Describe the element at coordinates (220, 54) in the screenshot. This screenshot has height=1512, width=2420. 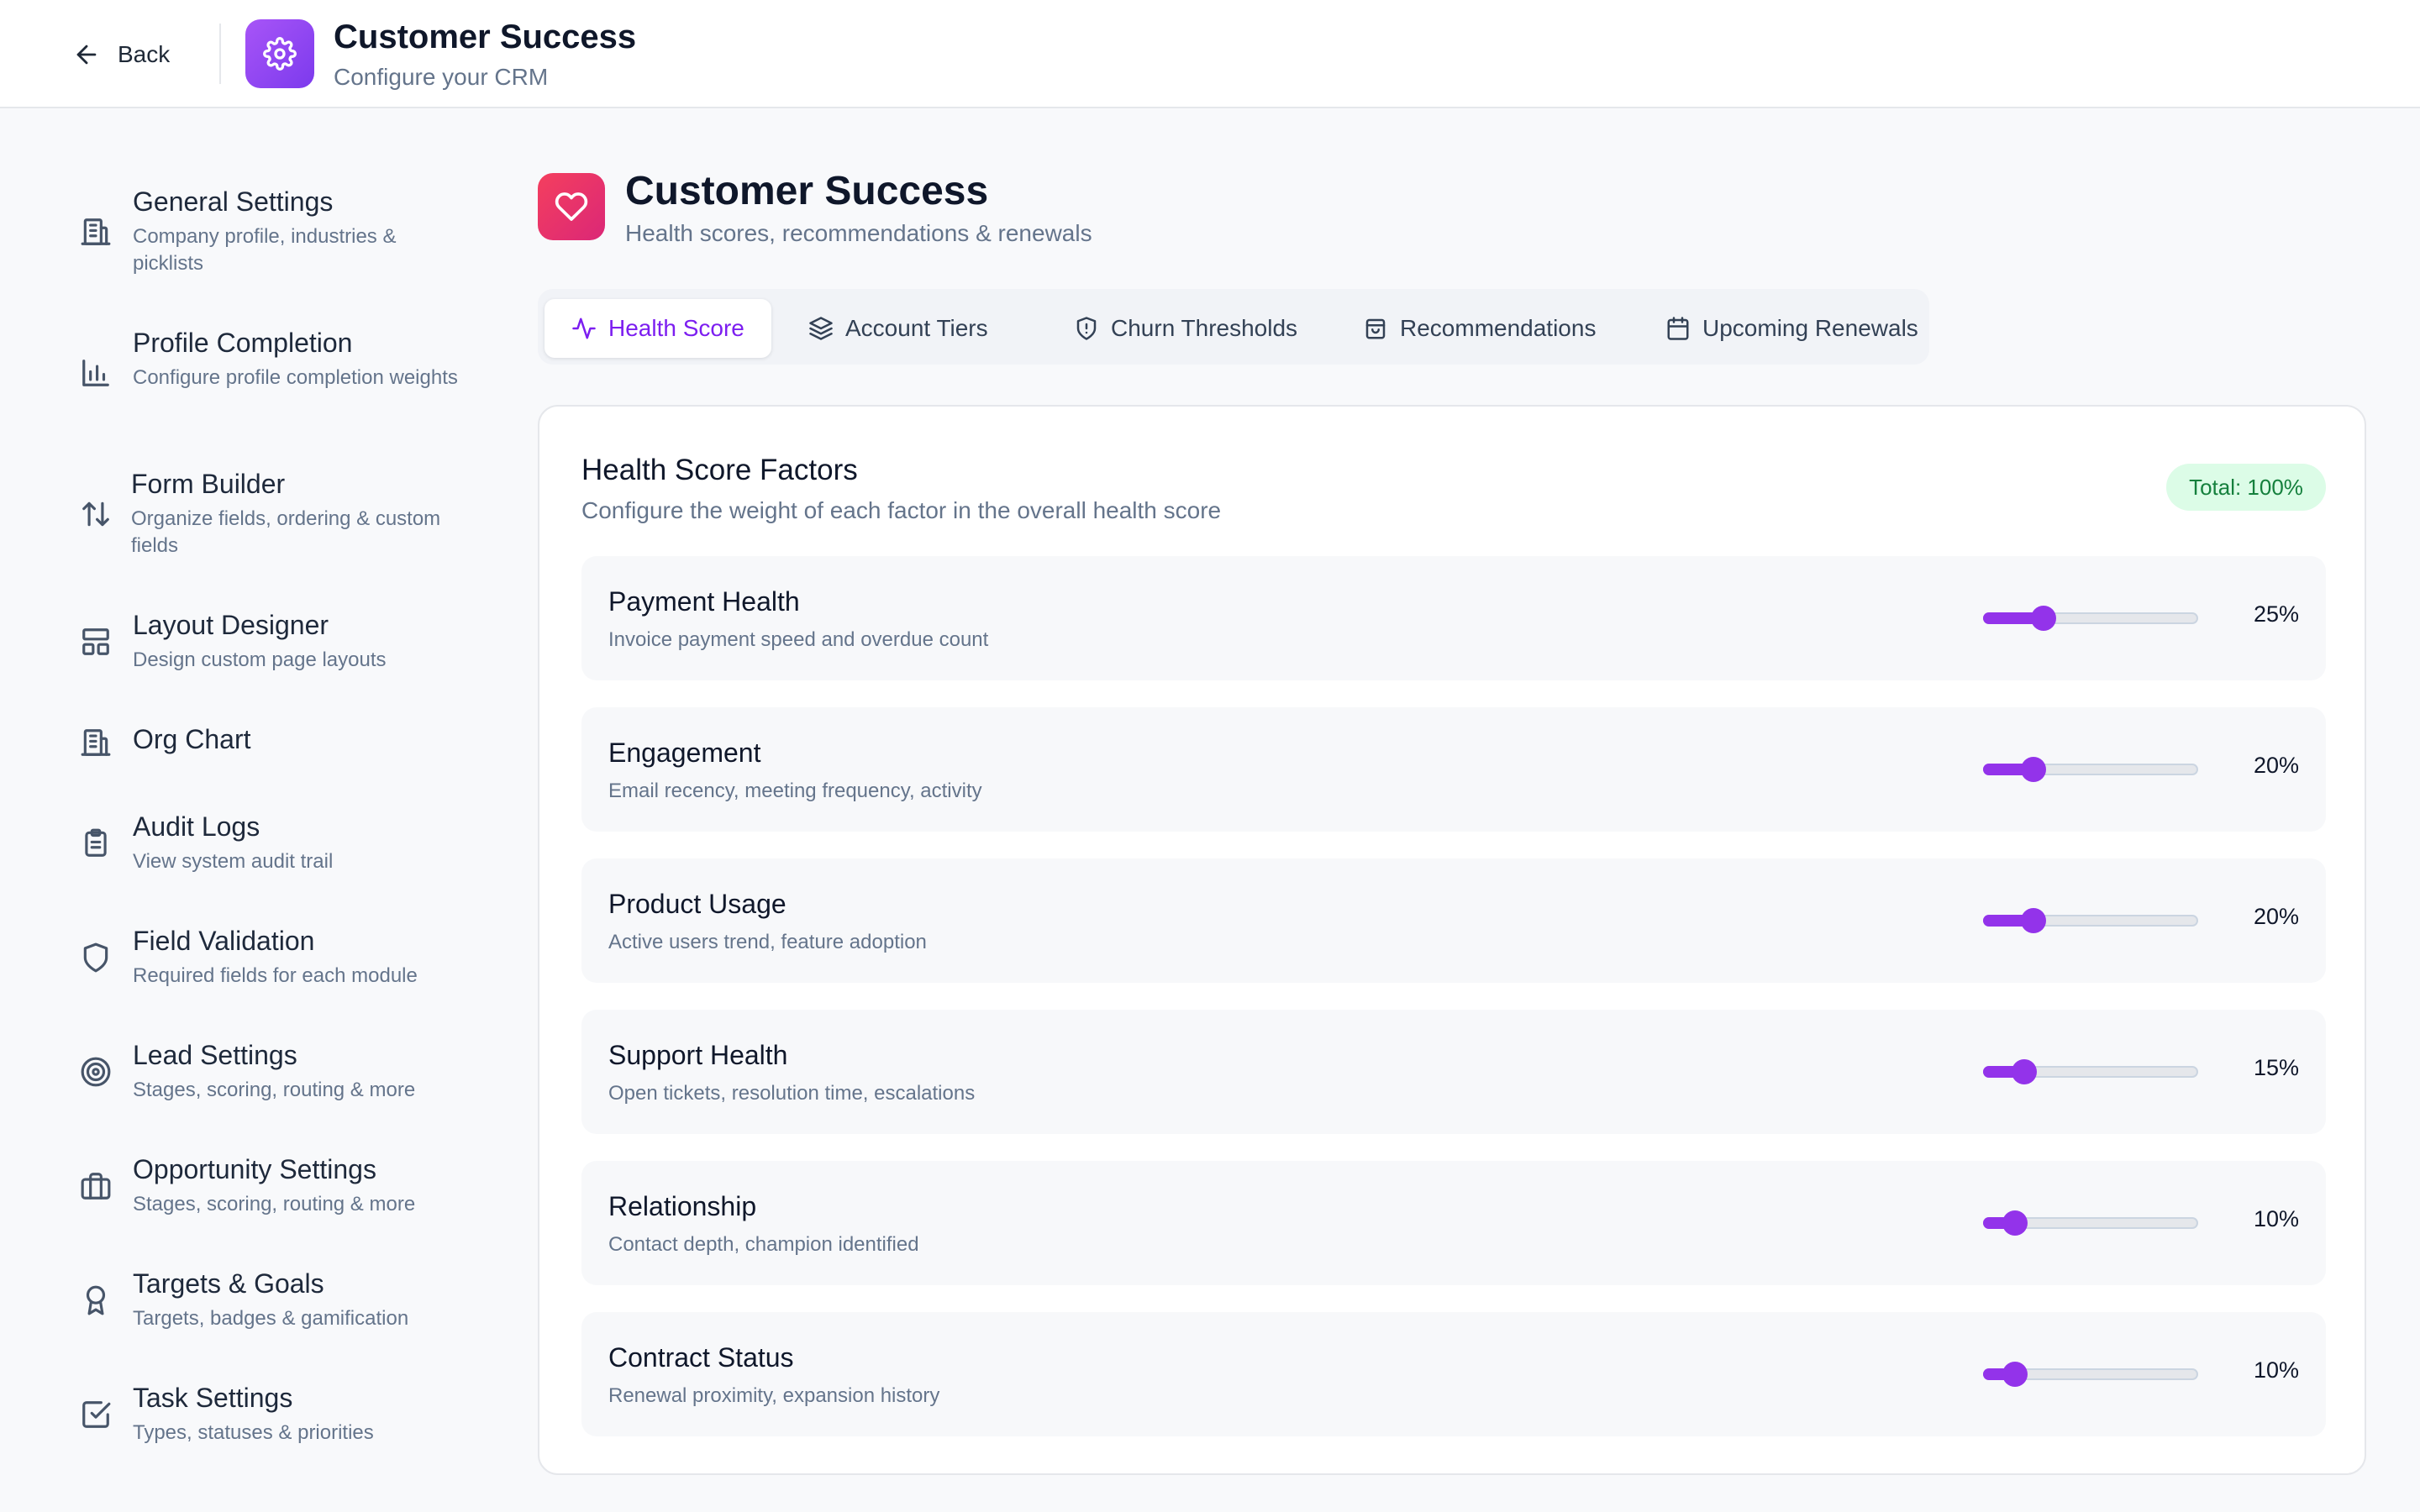
I see `header-divider` at that location.